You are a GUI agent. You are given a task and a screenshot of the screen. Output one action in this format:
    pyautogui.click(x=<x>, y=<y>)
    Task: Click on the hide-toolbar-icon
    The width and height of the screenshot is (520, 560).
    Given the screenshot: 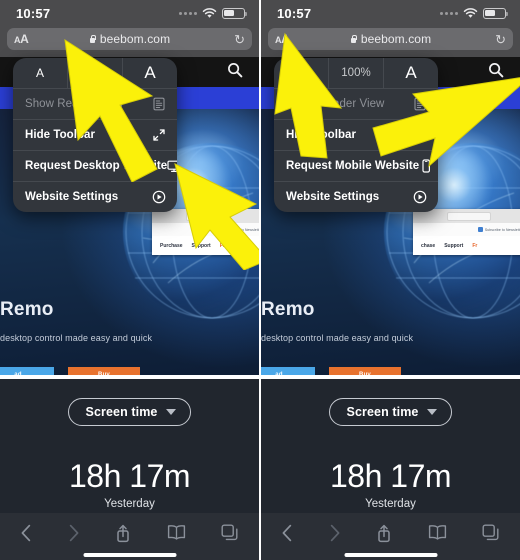 What is the action you would take?
    pyautogui.click(x=420, y=135)
    